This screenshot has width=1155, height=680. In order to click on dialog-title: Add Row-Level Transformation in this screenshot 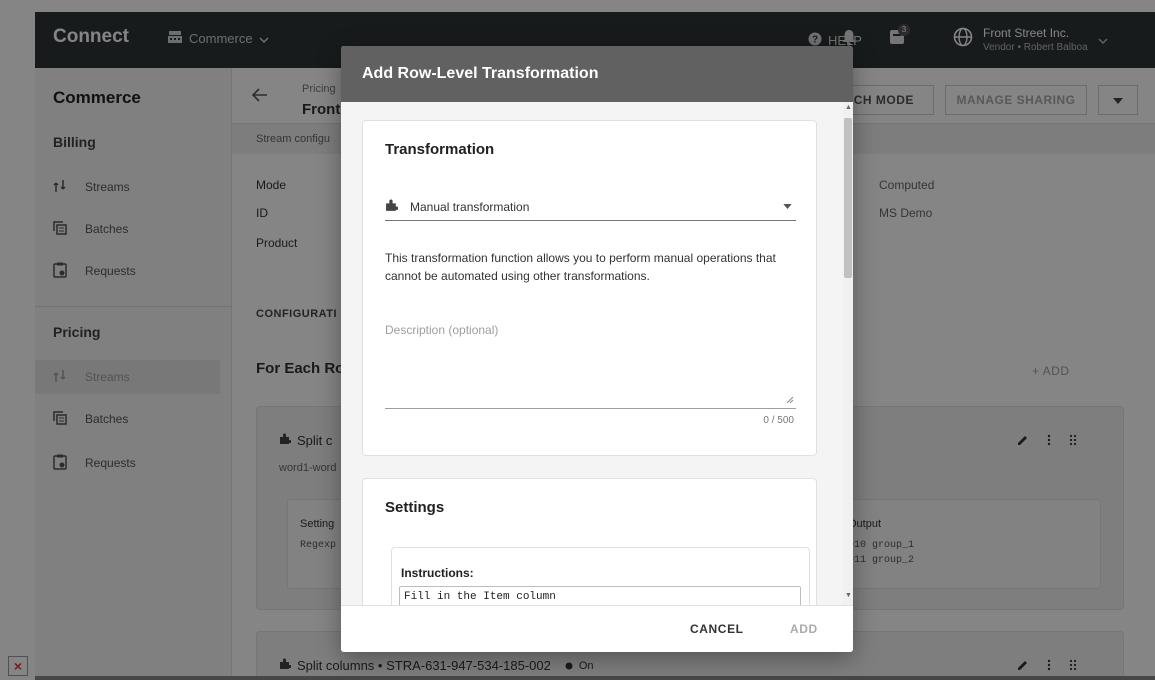, I will do `click(480, 73)`.